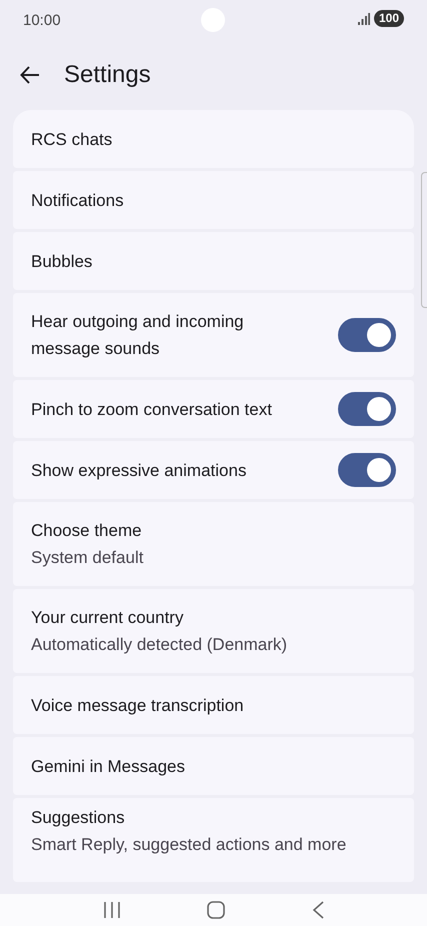  I want to click on settings-item: RCS chats, so click(213, 139).